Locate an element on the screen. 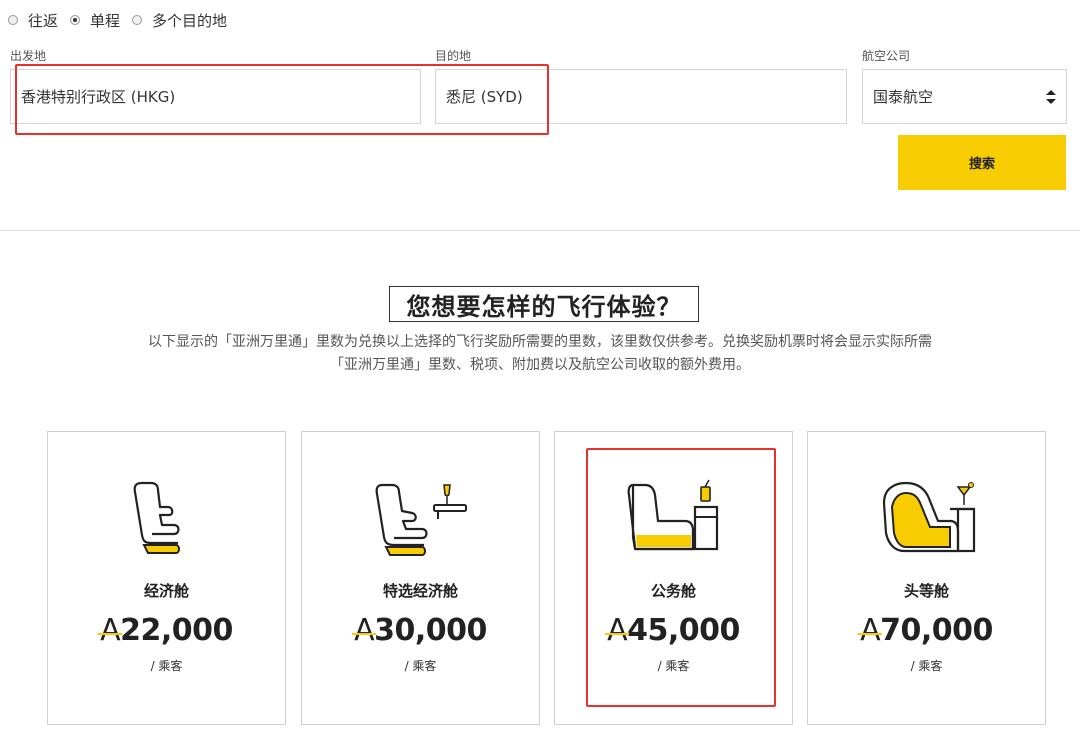 The image size is (1080, 738). search-button: 搜索 is located at coordinates (982, 162).